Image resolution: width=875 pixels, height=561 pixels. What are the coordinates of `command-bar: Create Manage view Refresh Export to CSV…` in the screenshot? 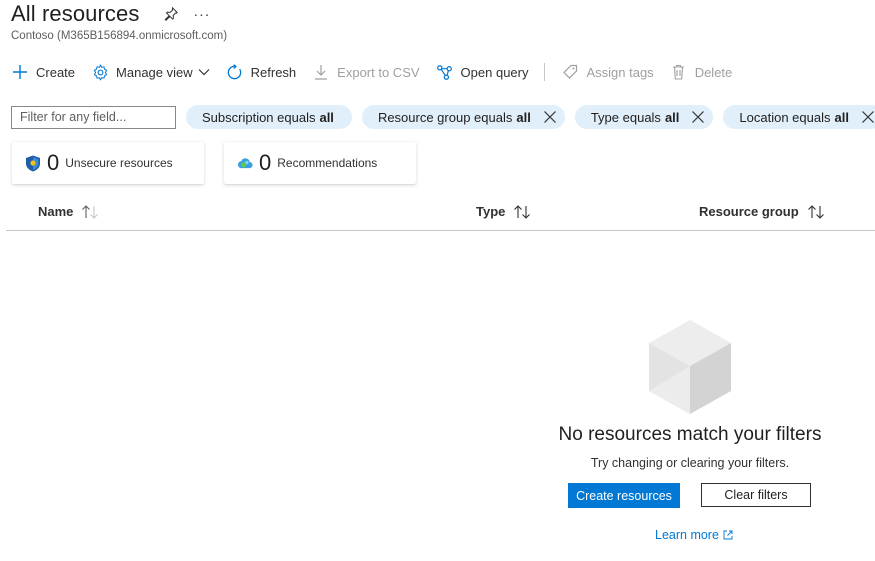 It's located at (379, 72).